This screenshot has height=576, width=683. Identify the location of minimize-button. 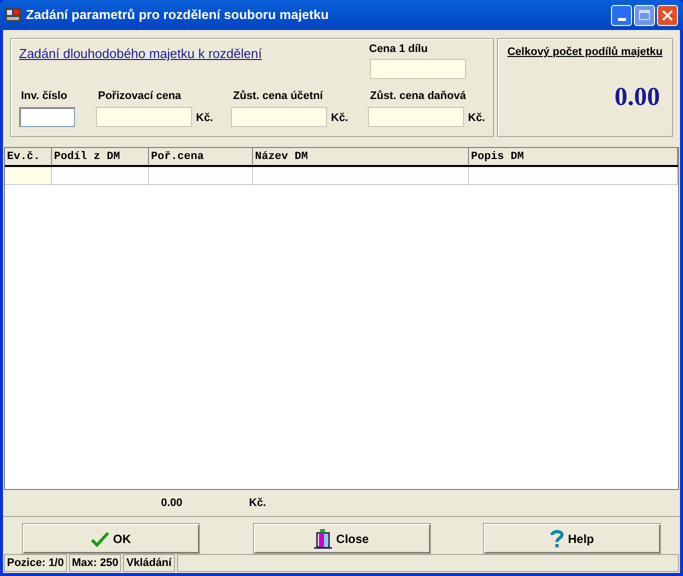
(621, 15).